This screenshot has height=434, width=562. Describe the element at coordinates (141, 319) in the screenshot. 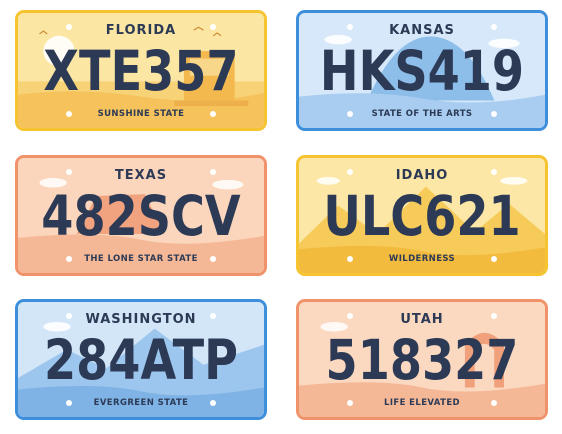

I see `state-name: WASHINGTON` at that location.